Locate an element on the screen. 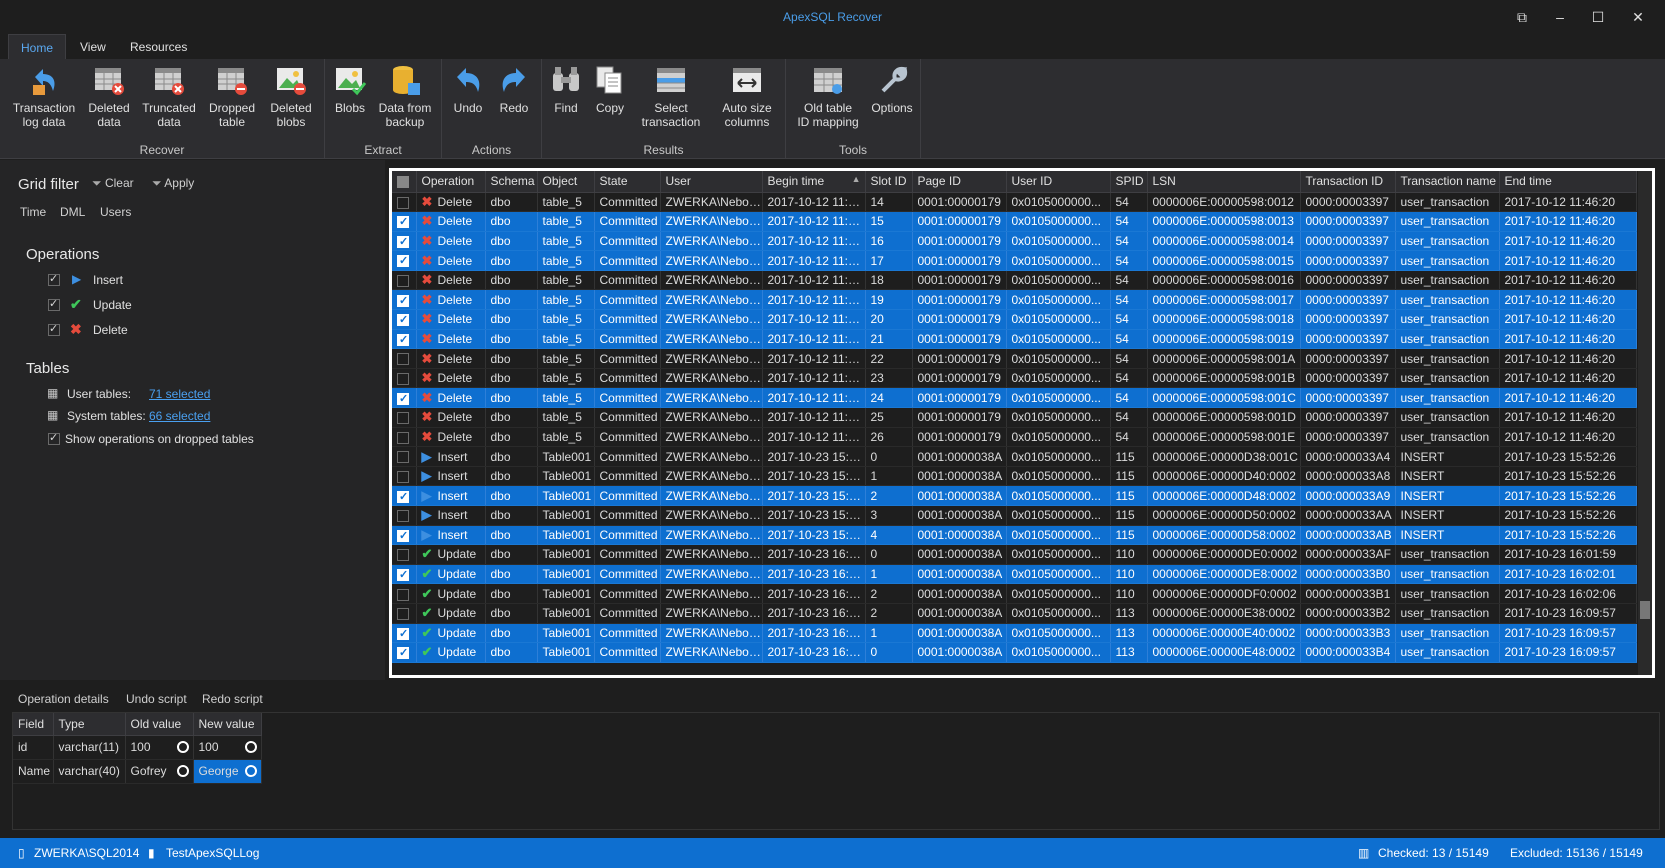 Image resolution: width=1665 pixels, height=868 pixels. minimize-button: – is located at coordinates (1560, 17).